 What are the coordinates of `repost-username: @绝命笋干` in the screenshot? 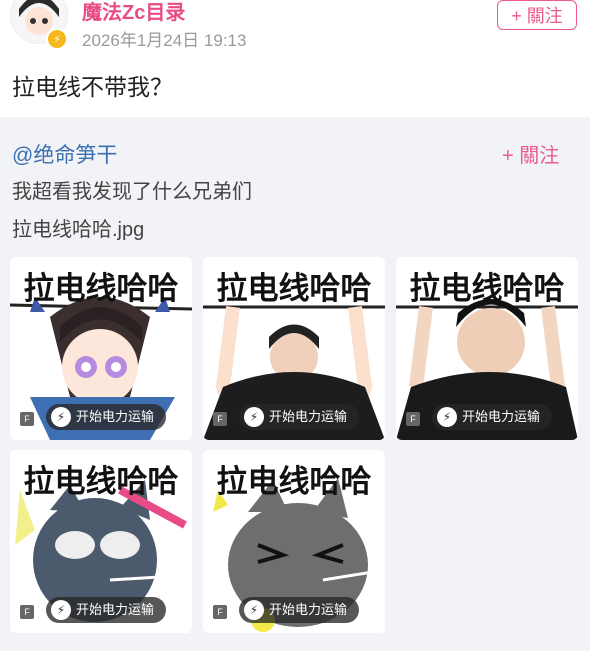 It's located at (64, 154).